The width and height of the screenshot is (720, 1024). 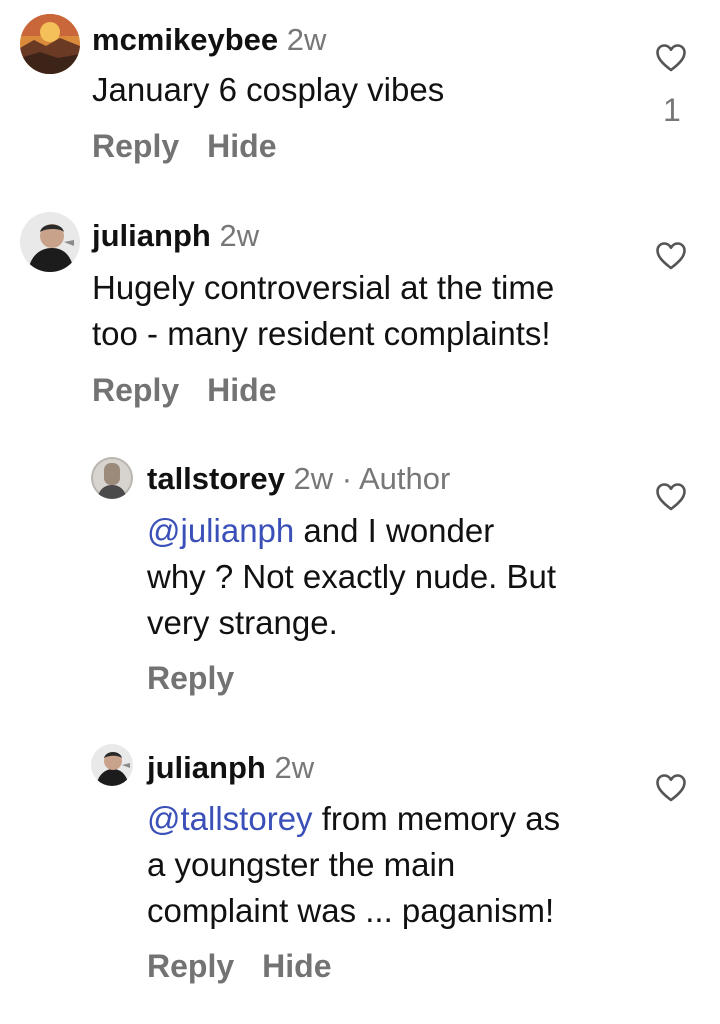 What do you see at coordinates (672, 110) in the screenshot?
I see `like-count: 1` at bounding box center [672, 110].